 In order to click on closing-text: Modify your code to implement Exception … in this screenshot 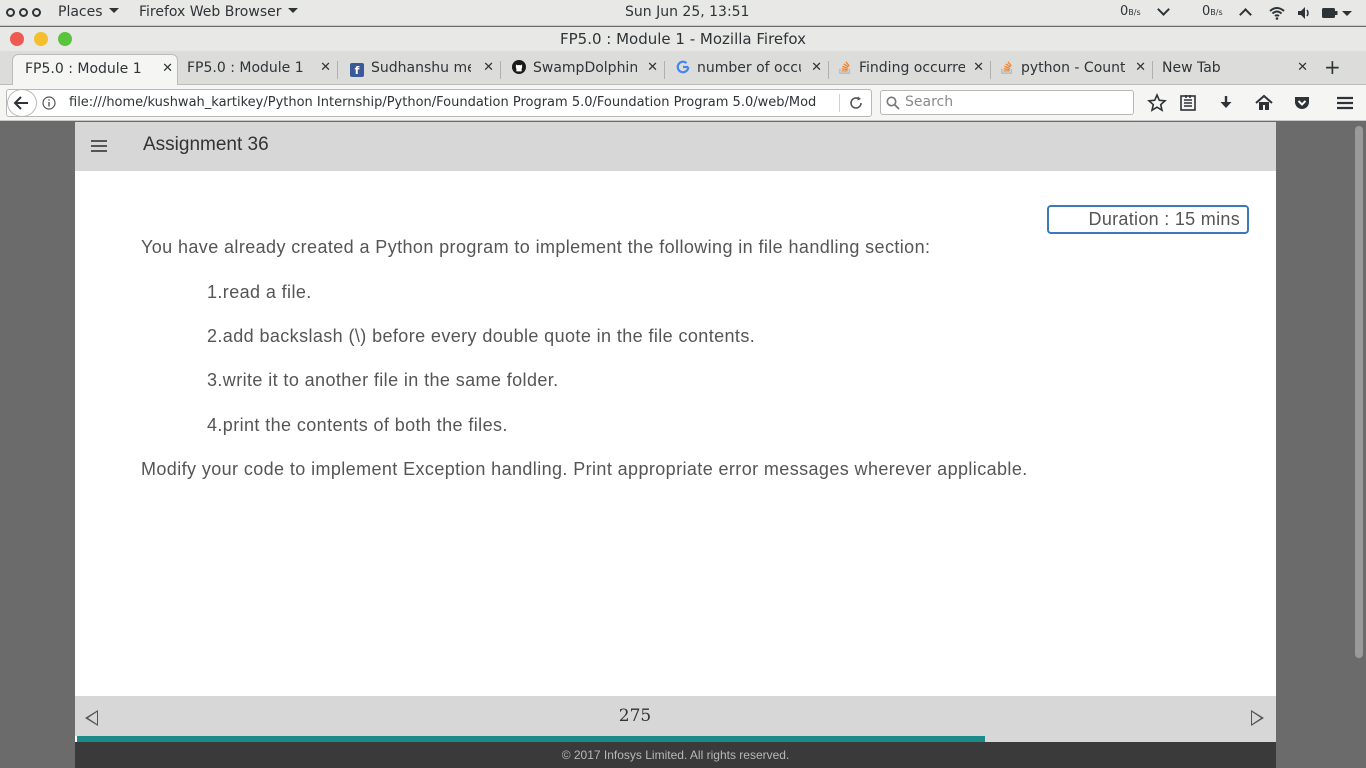, I will do `click(584, 469)`.